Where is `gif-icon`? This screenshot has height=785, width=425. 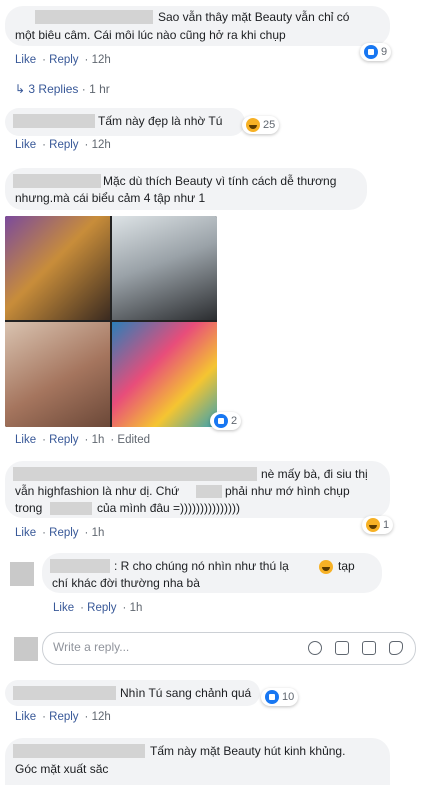 gif-icon is located at coordinates (369, 648).